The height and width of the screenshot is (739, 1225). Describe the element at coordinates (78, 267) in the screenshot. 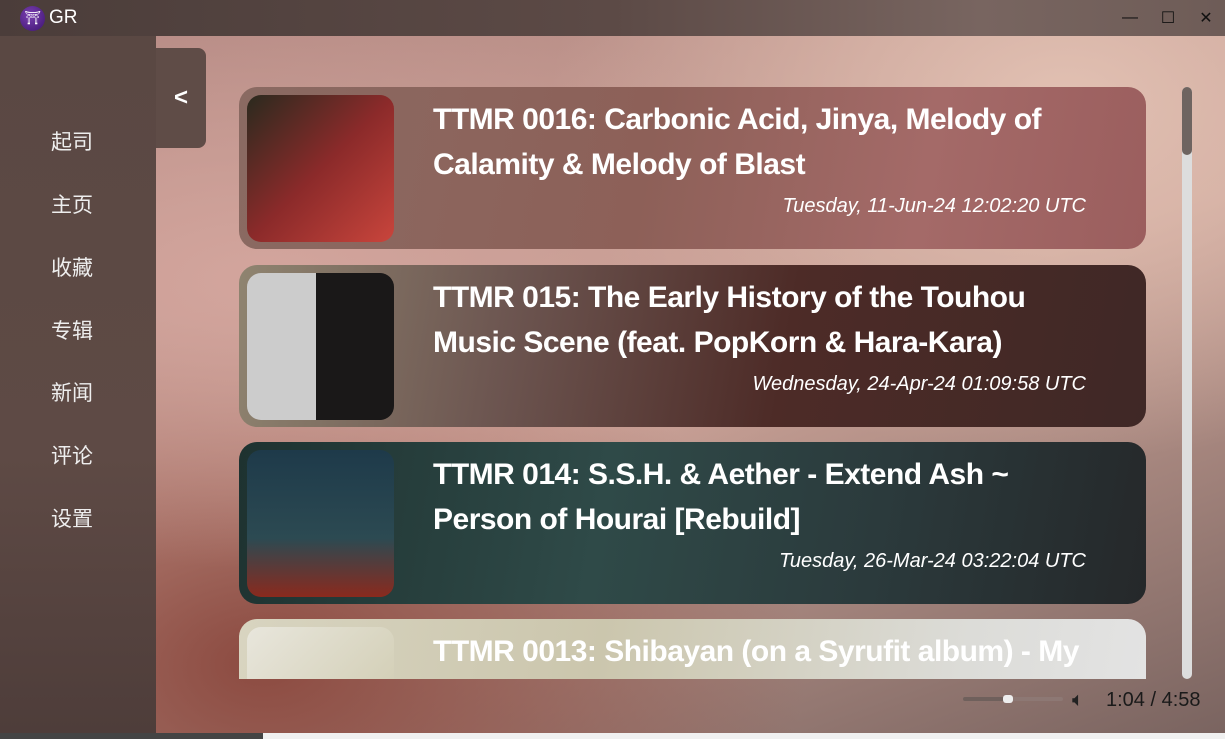

I see `sidebar-item-favorites: 收藏` at that location.